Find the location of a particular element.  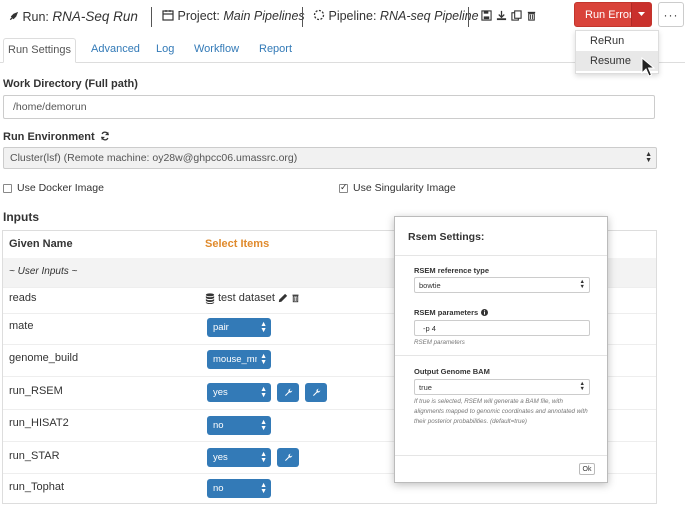

inputs-title: Inputs is located at coordinates (21, 217).